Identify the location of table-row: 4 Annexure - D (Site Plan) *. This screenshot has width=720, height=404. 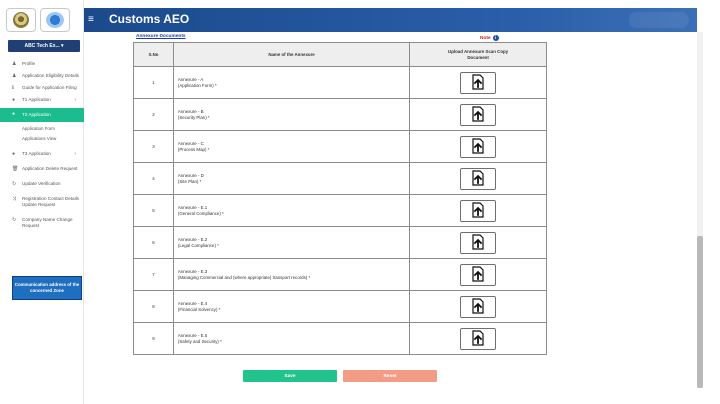
(340, 178).